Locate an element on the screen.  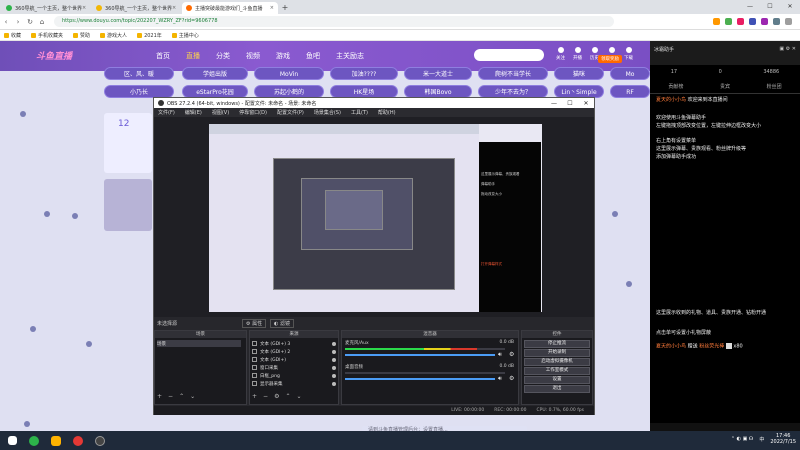
topic-tag: Mo is located at coordinates (630, 73).